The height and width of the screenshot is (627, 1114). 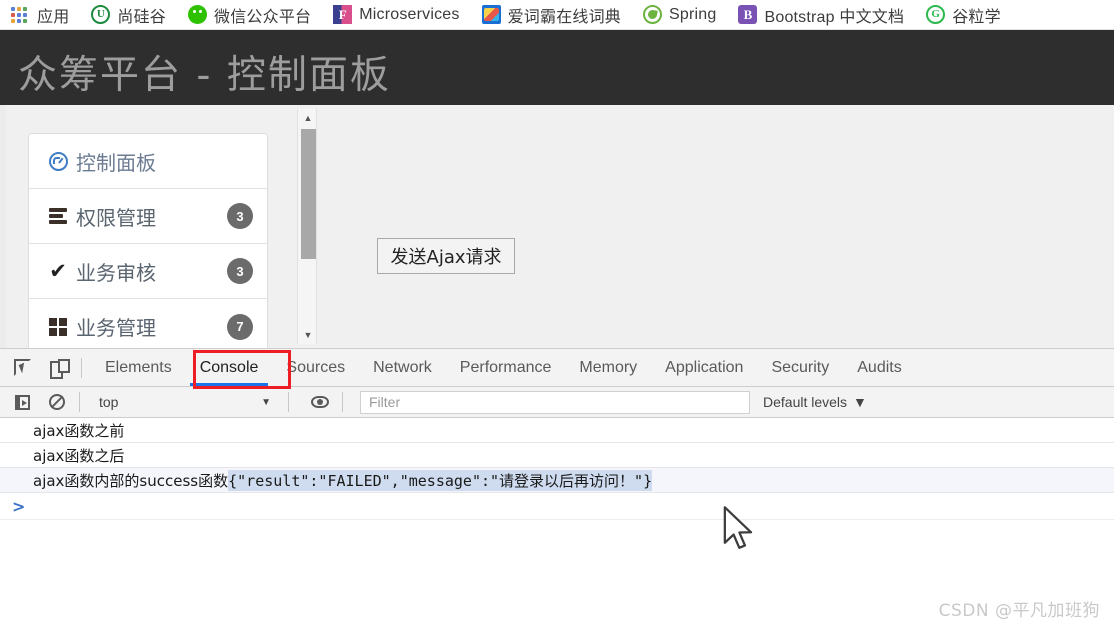 What do you see at coordinates (704, 367) in the screenshot?
I see `tab-application: Application` at bounding box center [704, 367].